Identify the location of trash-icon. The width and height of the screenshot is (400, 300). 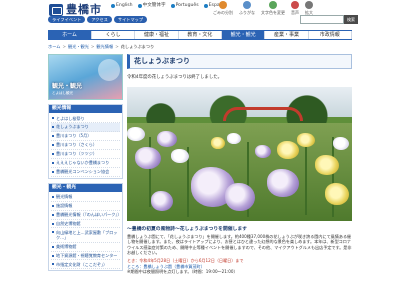
(223, 5).